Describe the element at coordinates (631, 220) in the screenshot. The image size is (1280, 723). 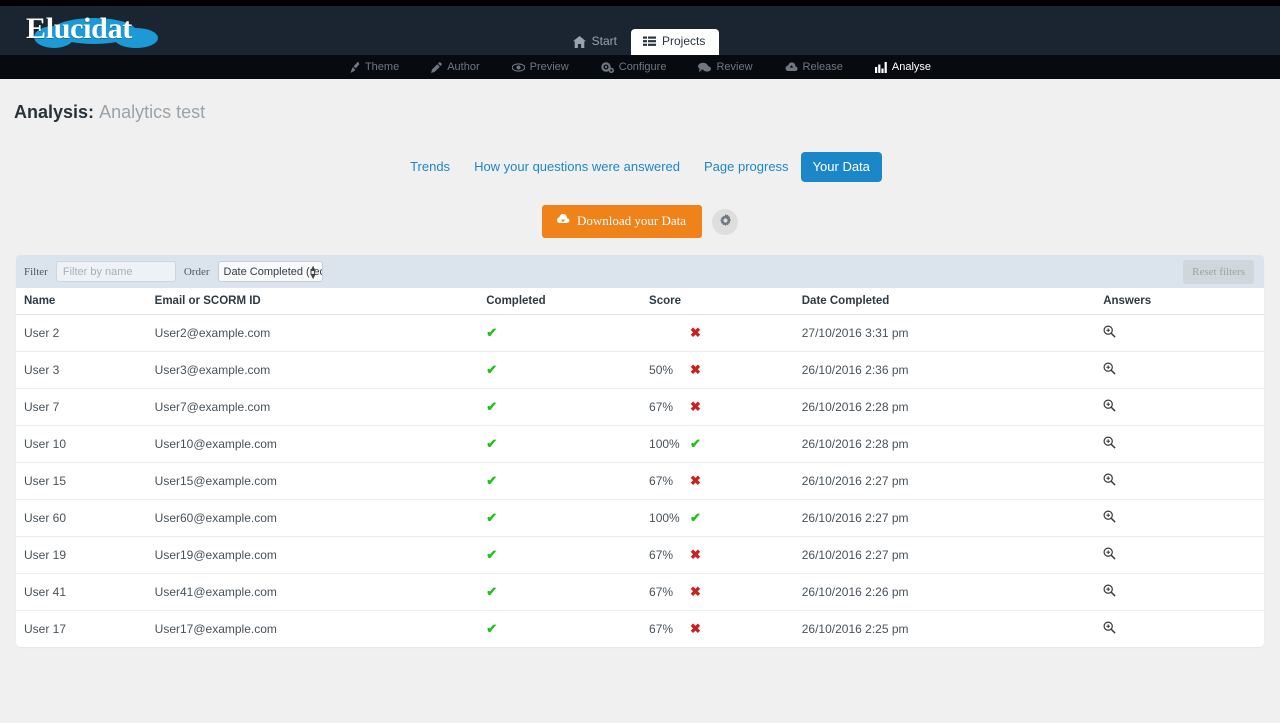
I see `download-your-data-label: Download your Data` at that location.